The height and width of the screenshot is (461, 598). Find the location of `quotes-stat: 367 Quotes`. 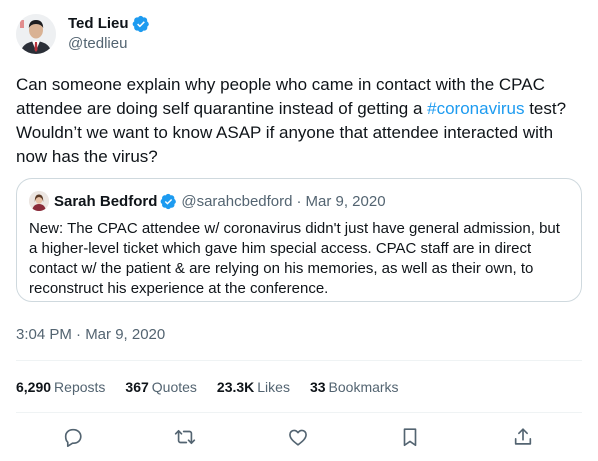

quotes-stat: 367 Quotes is located at coordinates (161, 387).